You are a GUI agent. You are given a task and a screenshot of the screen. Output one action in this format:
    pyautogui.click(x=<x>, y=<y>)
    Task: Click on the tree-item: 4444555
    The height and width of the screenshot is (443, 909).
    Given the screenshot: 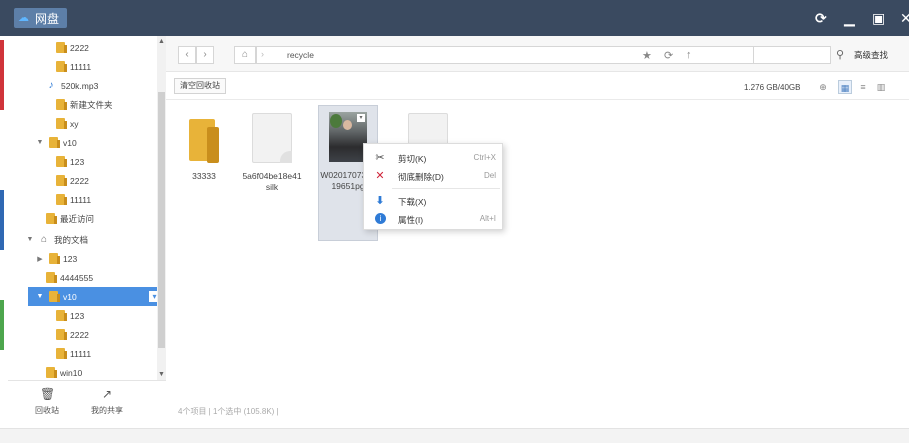 What is the action you would take?
    pyautogui.click(x=69, y=277)
    